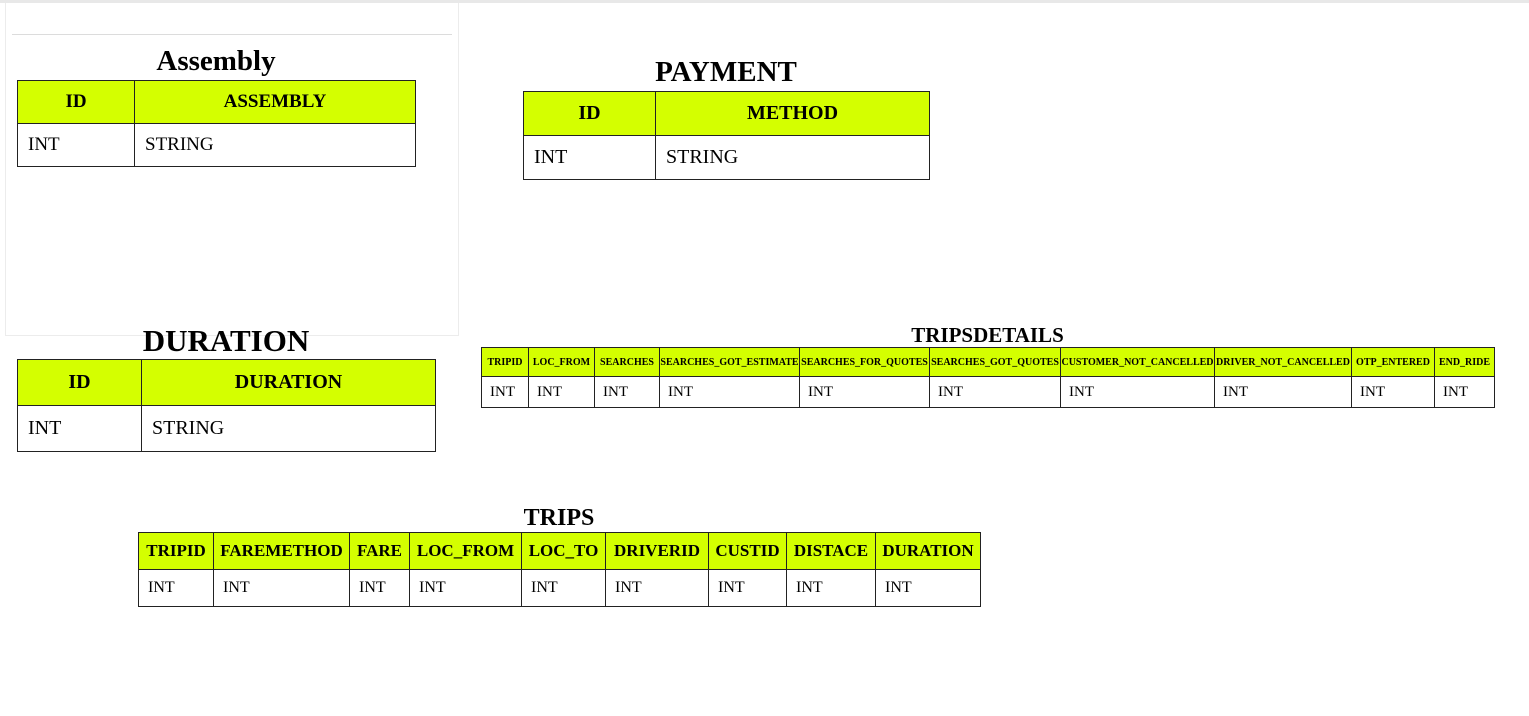  Describe the element at coordinates (726, 72) in the screenshot. I see `payment-title: PAYMENT` at that location.